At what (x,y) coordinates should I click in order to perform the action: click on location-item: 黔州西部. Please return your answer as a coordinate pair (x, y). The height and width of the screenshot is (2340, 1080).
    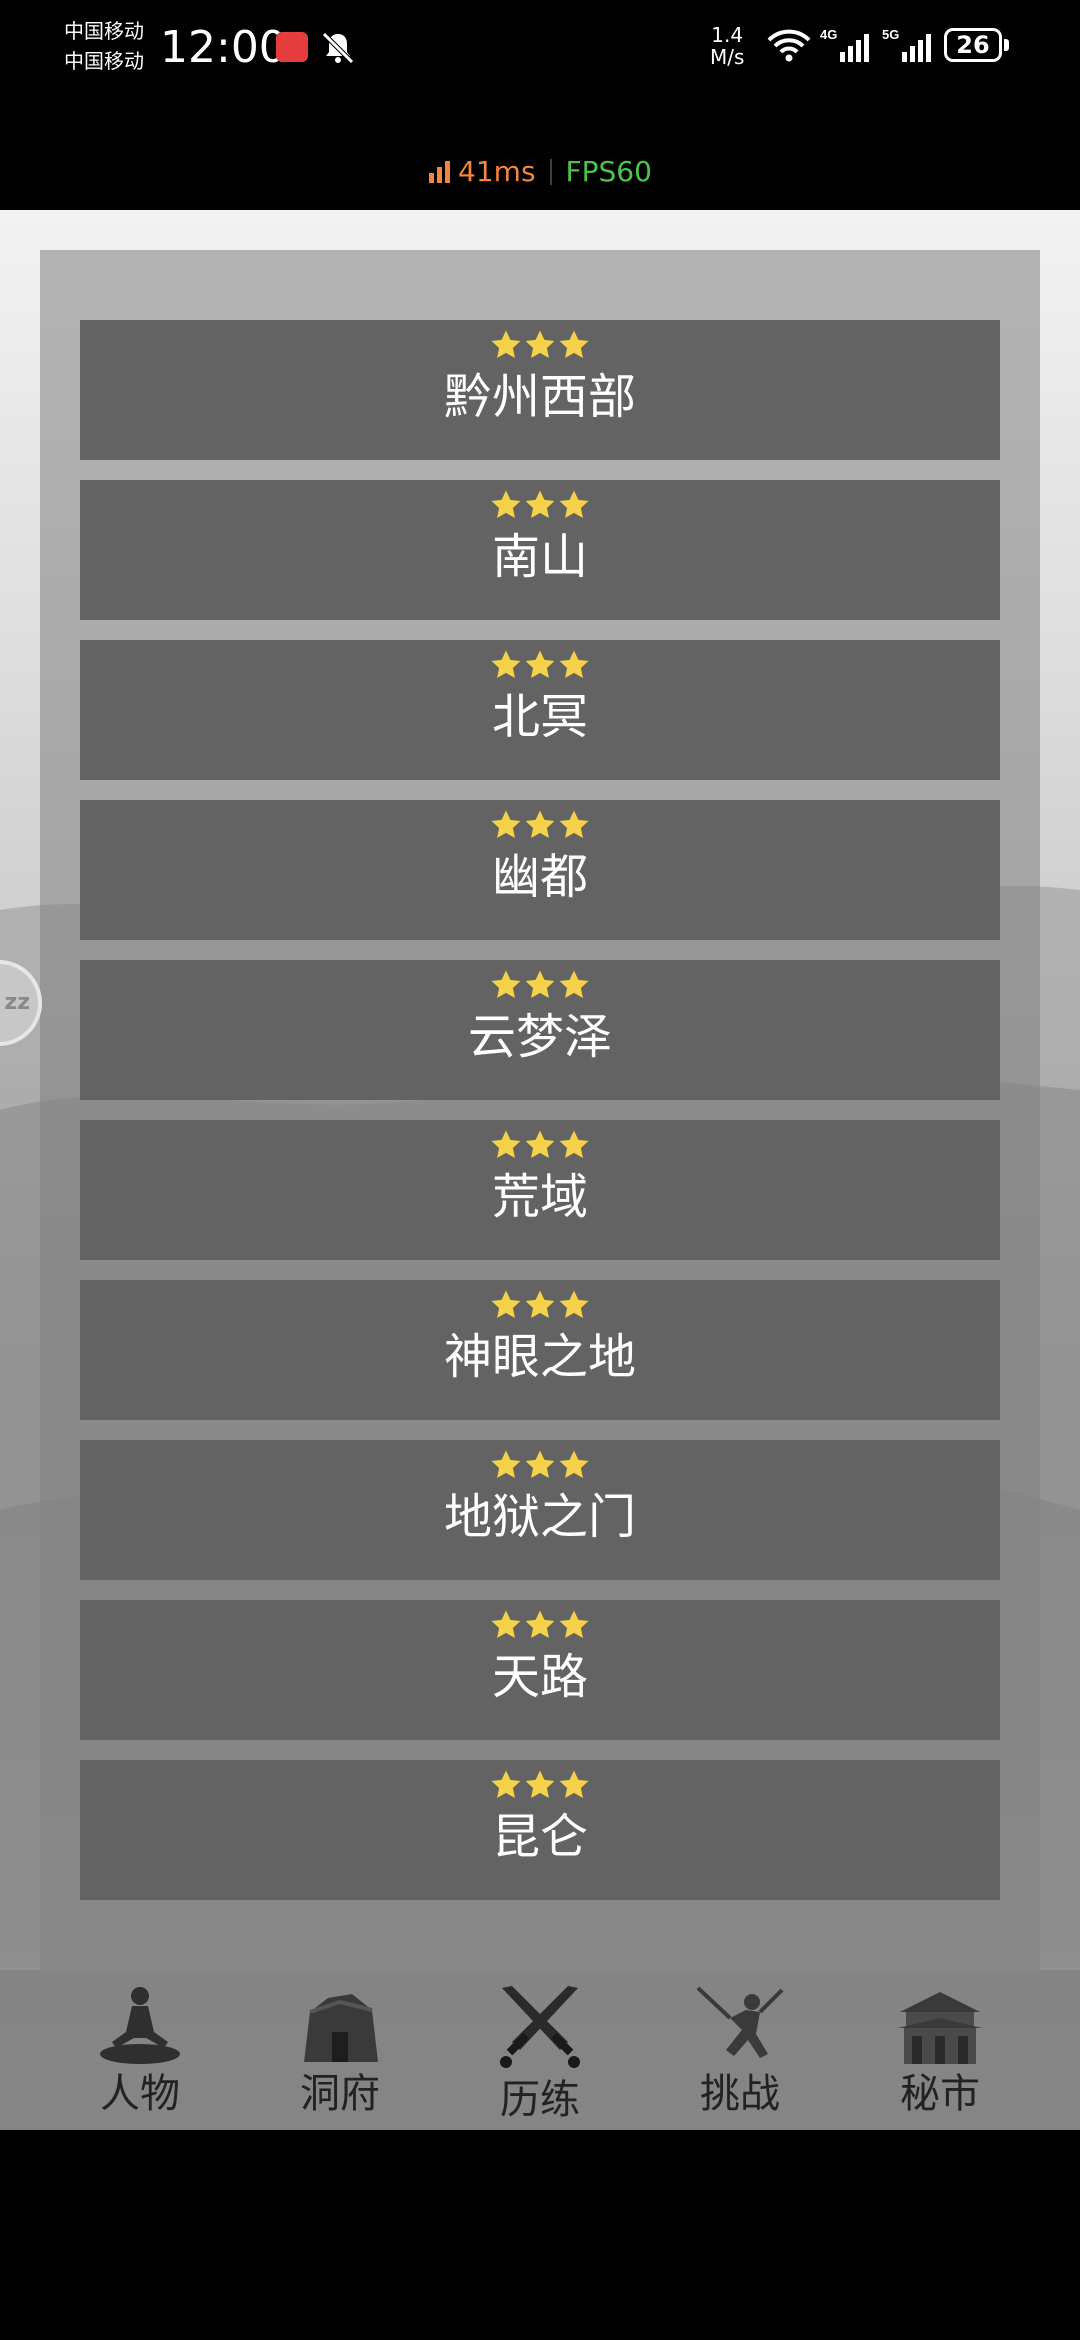
    Looking at the image, I should click on (540, 390).